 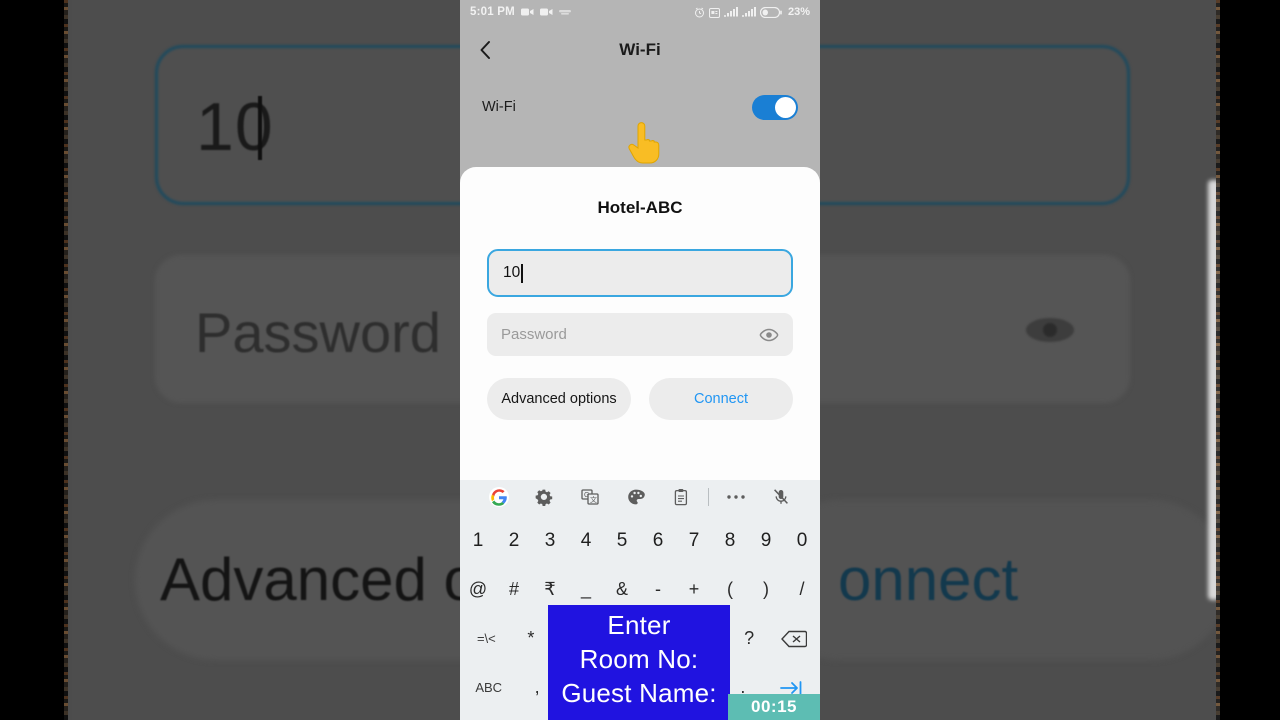 I want to click on background-eye-icon, so click(x=1050, y=330).